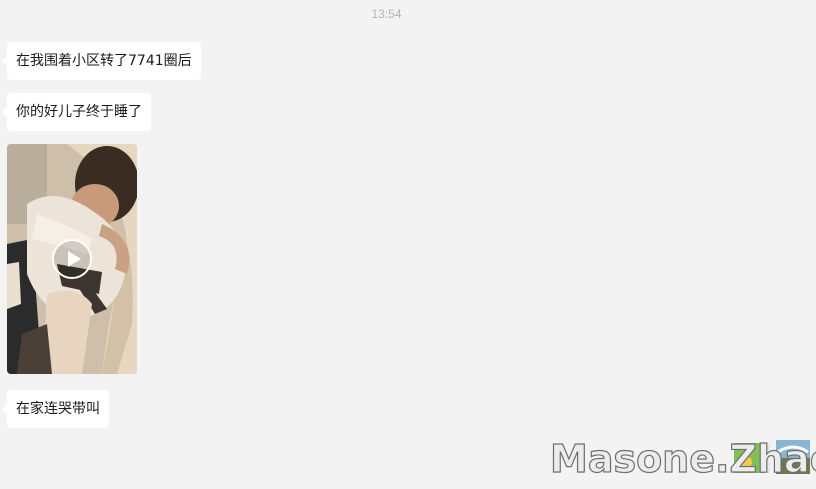 The width and height of the screenshot is (816, 489). I want to click on message-bubble-text: 你的好儿子终于睡了, so click(76, 112).